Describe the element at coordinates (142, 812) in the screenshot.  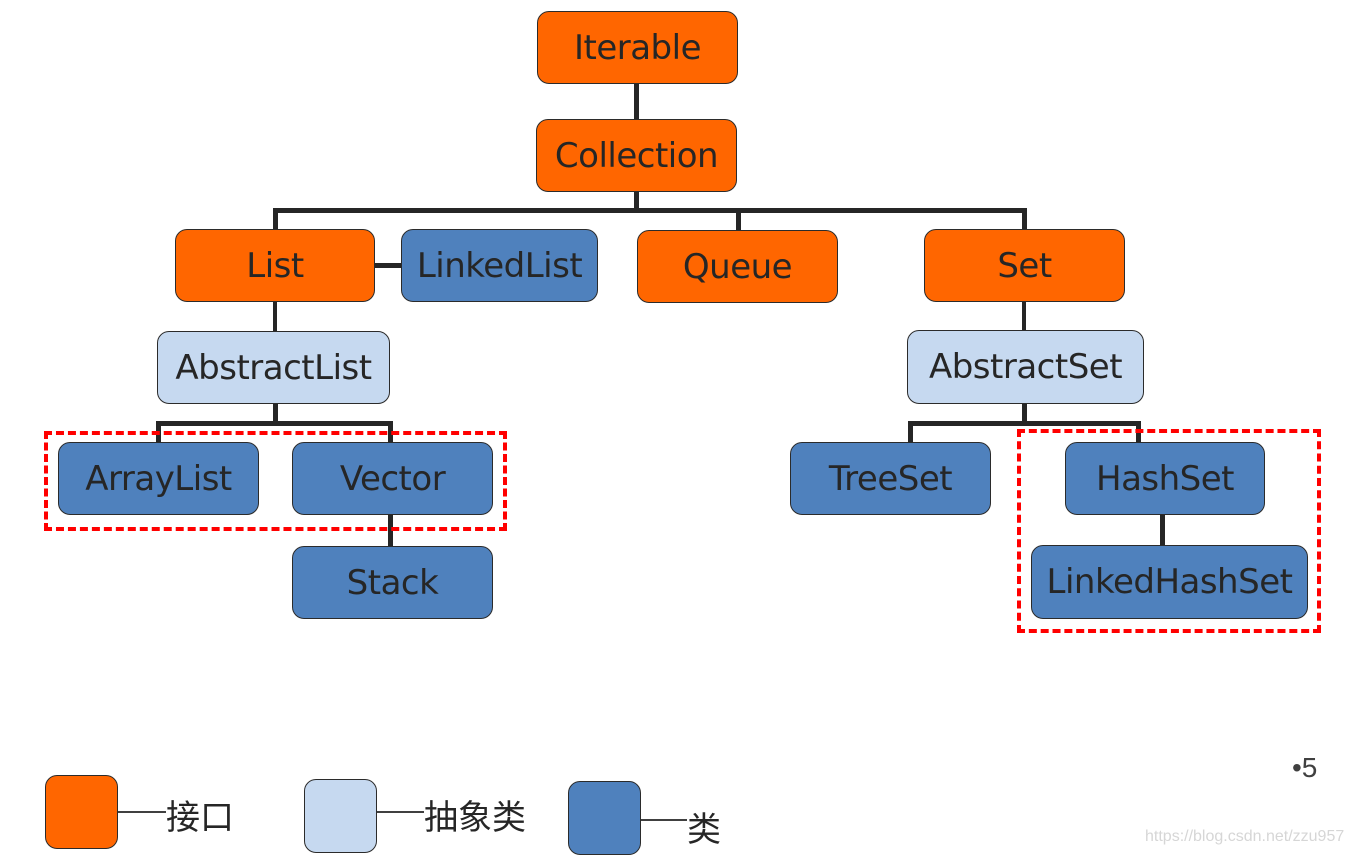
I see `legend-line-interface` at that location.